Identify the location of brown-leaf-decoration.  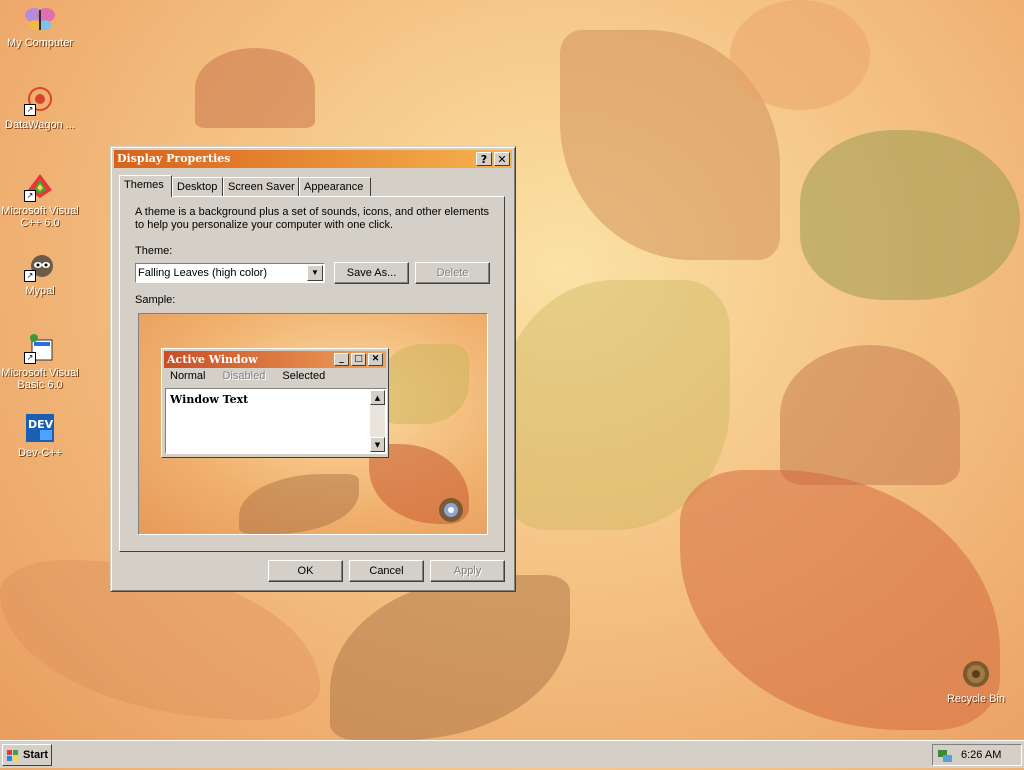
(450, 657).